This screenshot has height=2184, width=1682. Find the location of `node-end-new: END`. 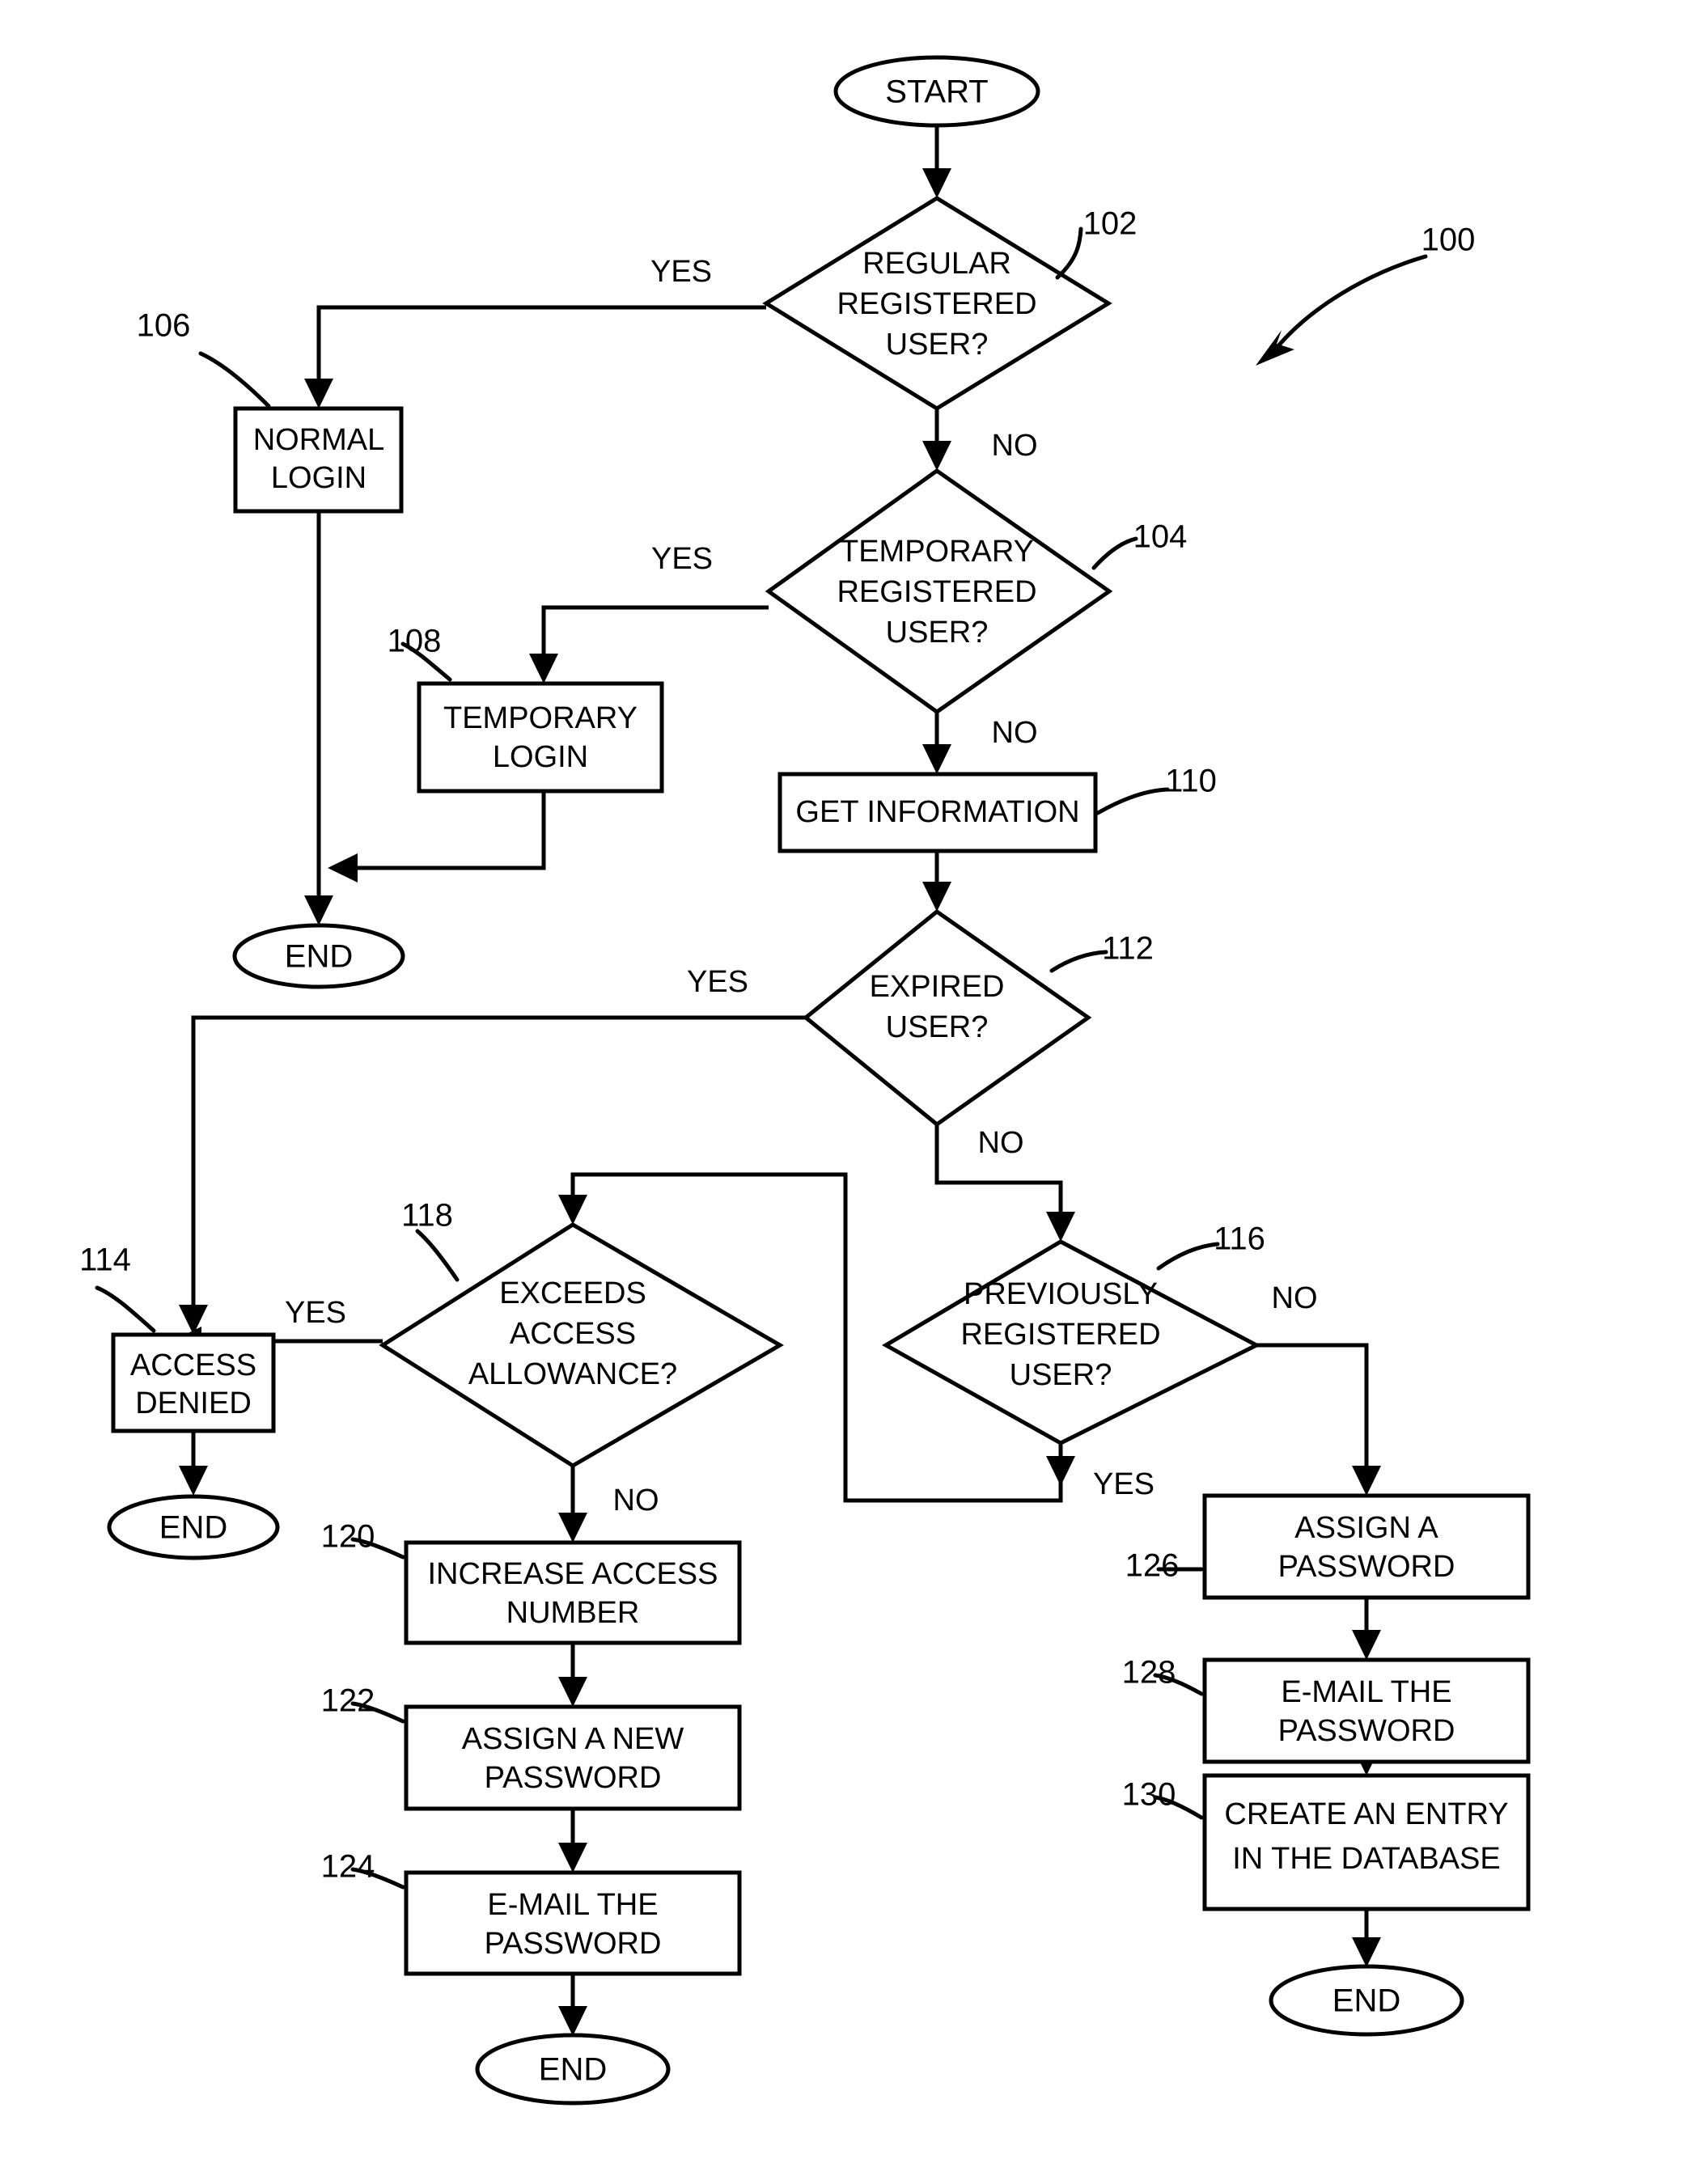

node-end-new: END is located at coordinates (1366, 2000).